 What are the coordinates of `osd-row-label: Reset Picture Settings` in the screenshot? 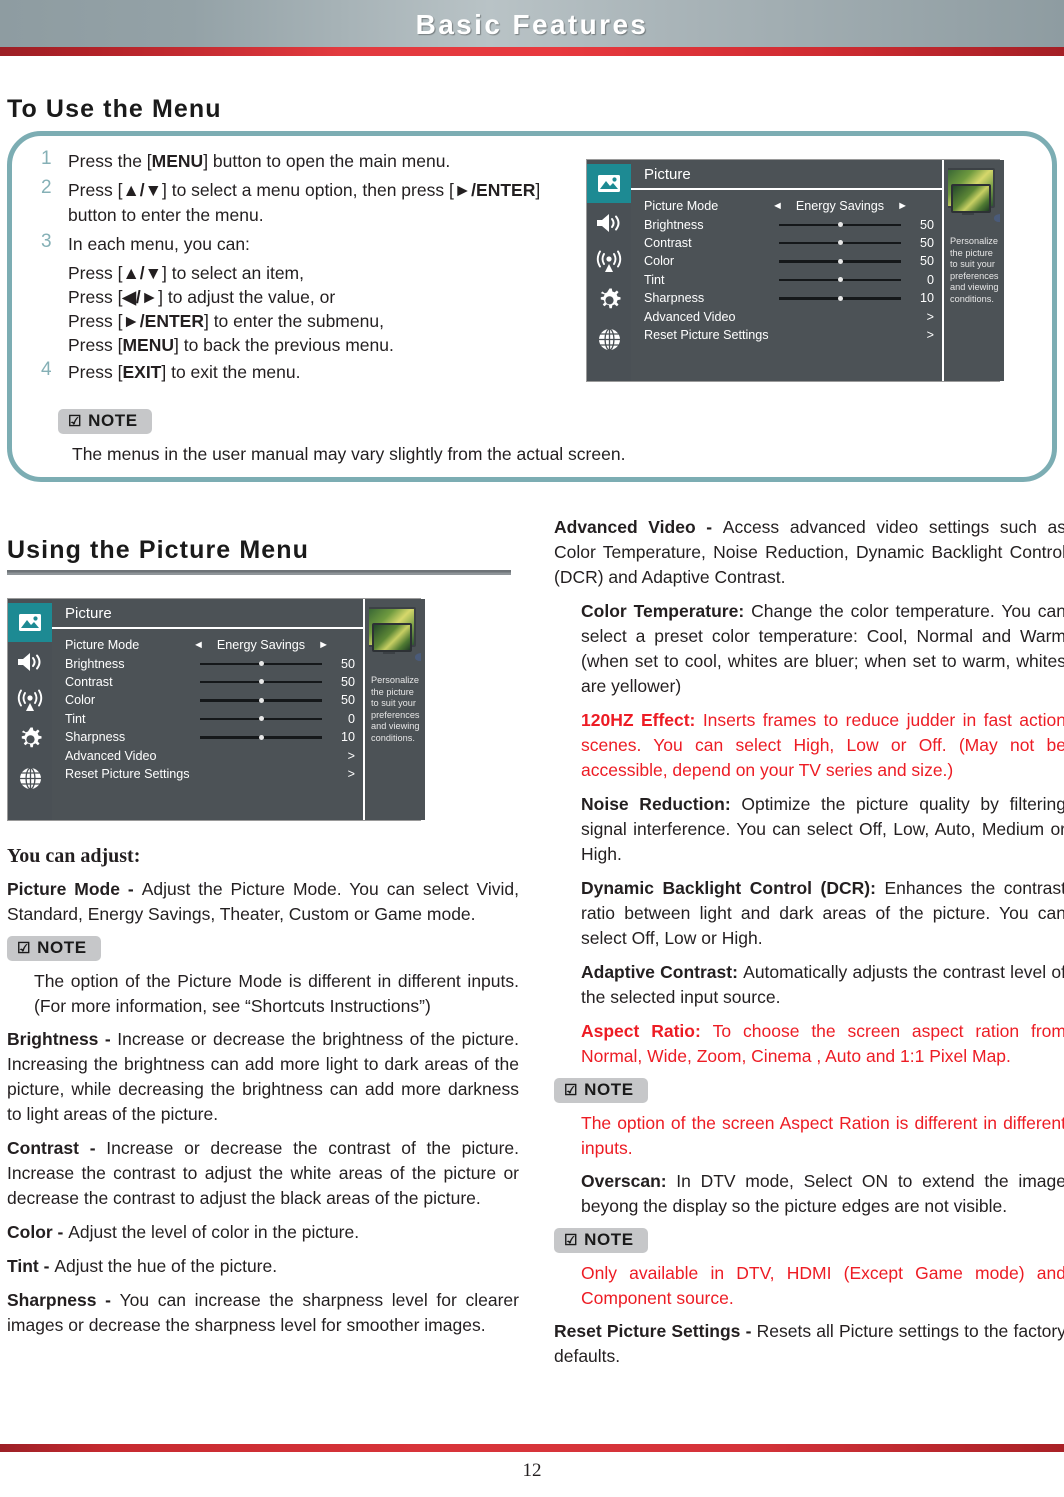 It's located at (127, 773).